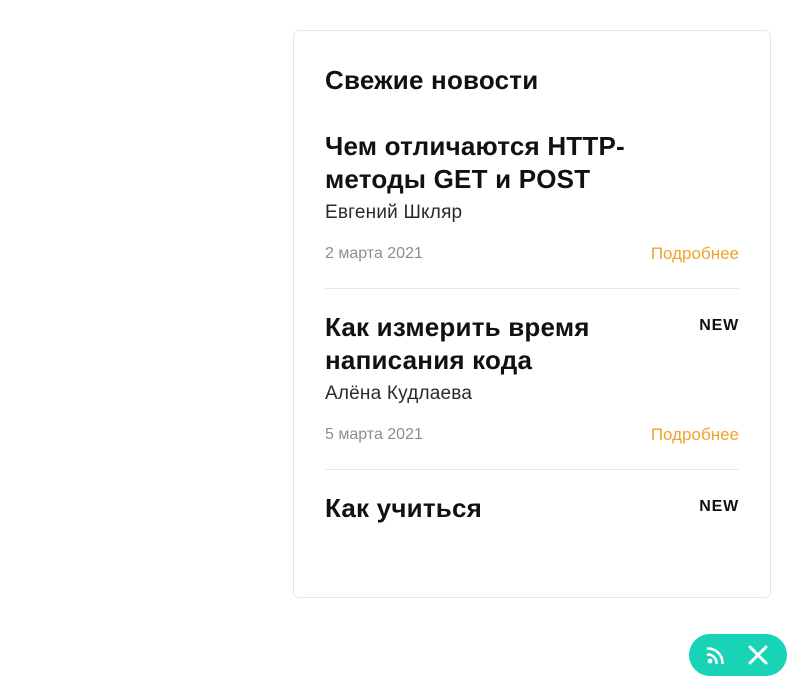  What do you see at coordinates (495, 344) in the screenshot?
I see `news-item-title: Как измерить время написания кода` at bounding box center [495, 344].